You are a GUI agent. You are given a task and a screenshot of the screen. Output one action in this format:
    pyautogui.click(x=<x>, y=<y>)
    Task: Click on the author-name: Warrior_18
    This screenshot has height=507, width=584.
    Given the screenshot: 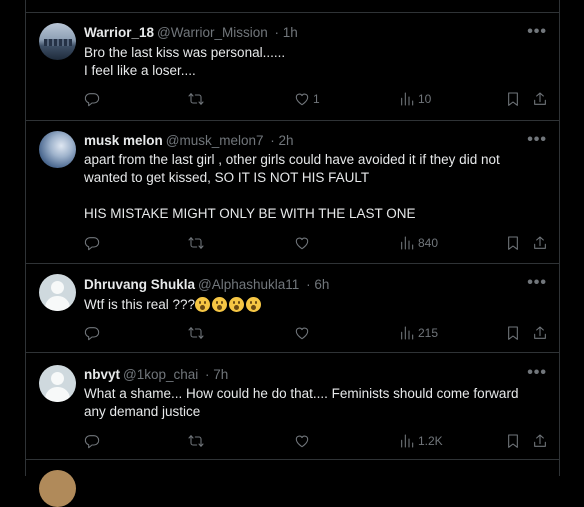 What is the action you would take?
    pyautogui.click(x=119, y=32)
    